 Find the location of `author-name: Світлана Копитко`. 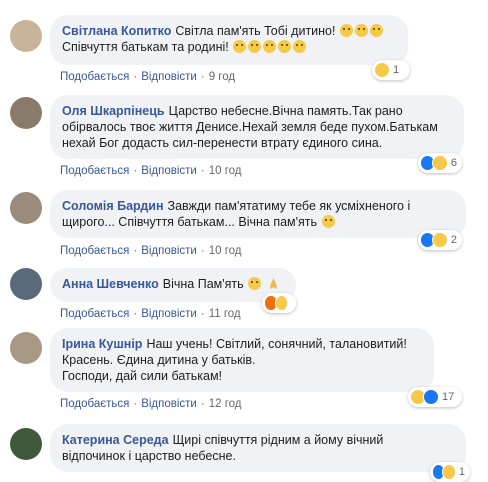

author-name: Світлана Копитко is located at coordinates (116, 31).